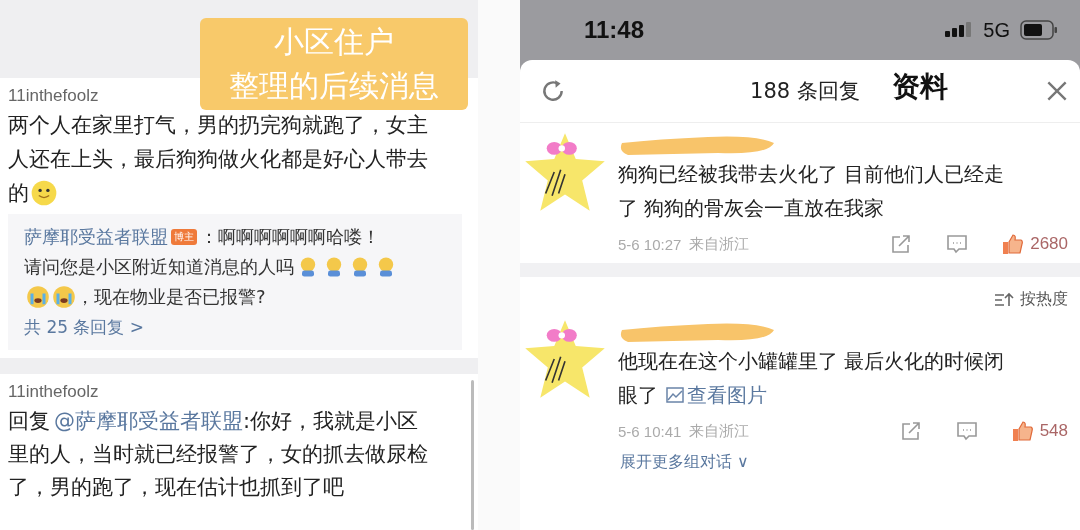 The width and height of the screenshot is (1080, 530). I want to click on comment-text: 两个人在家里打气，男的扔完狗就跑了，女主, so click(218, 125).